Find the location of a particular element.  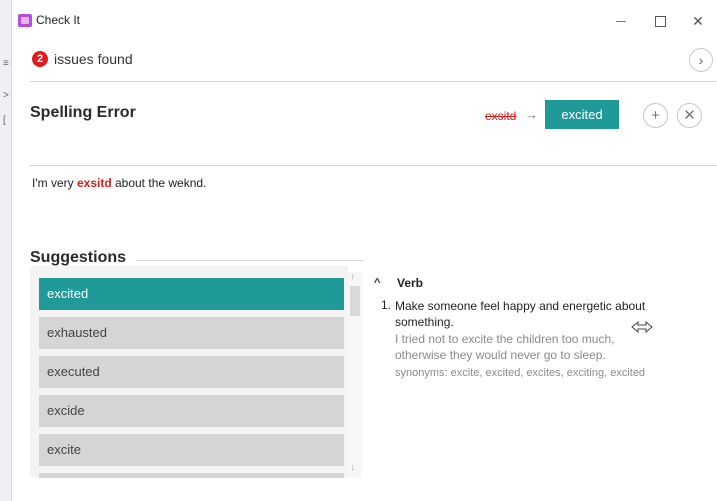

maximize-button is located at coordinates (660, 21).